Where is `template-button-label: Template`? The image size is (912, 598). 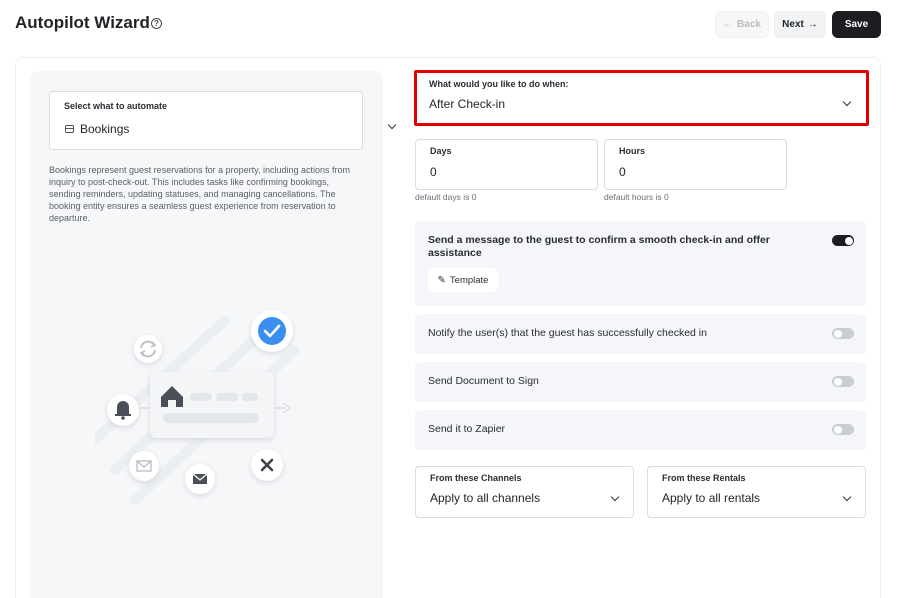 template-button-label: Template is located at coordinates (469, 280).